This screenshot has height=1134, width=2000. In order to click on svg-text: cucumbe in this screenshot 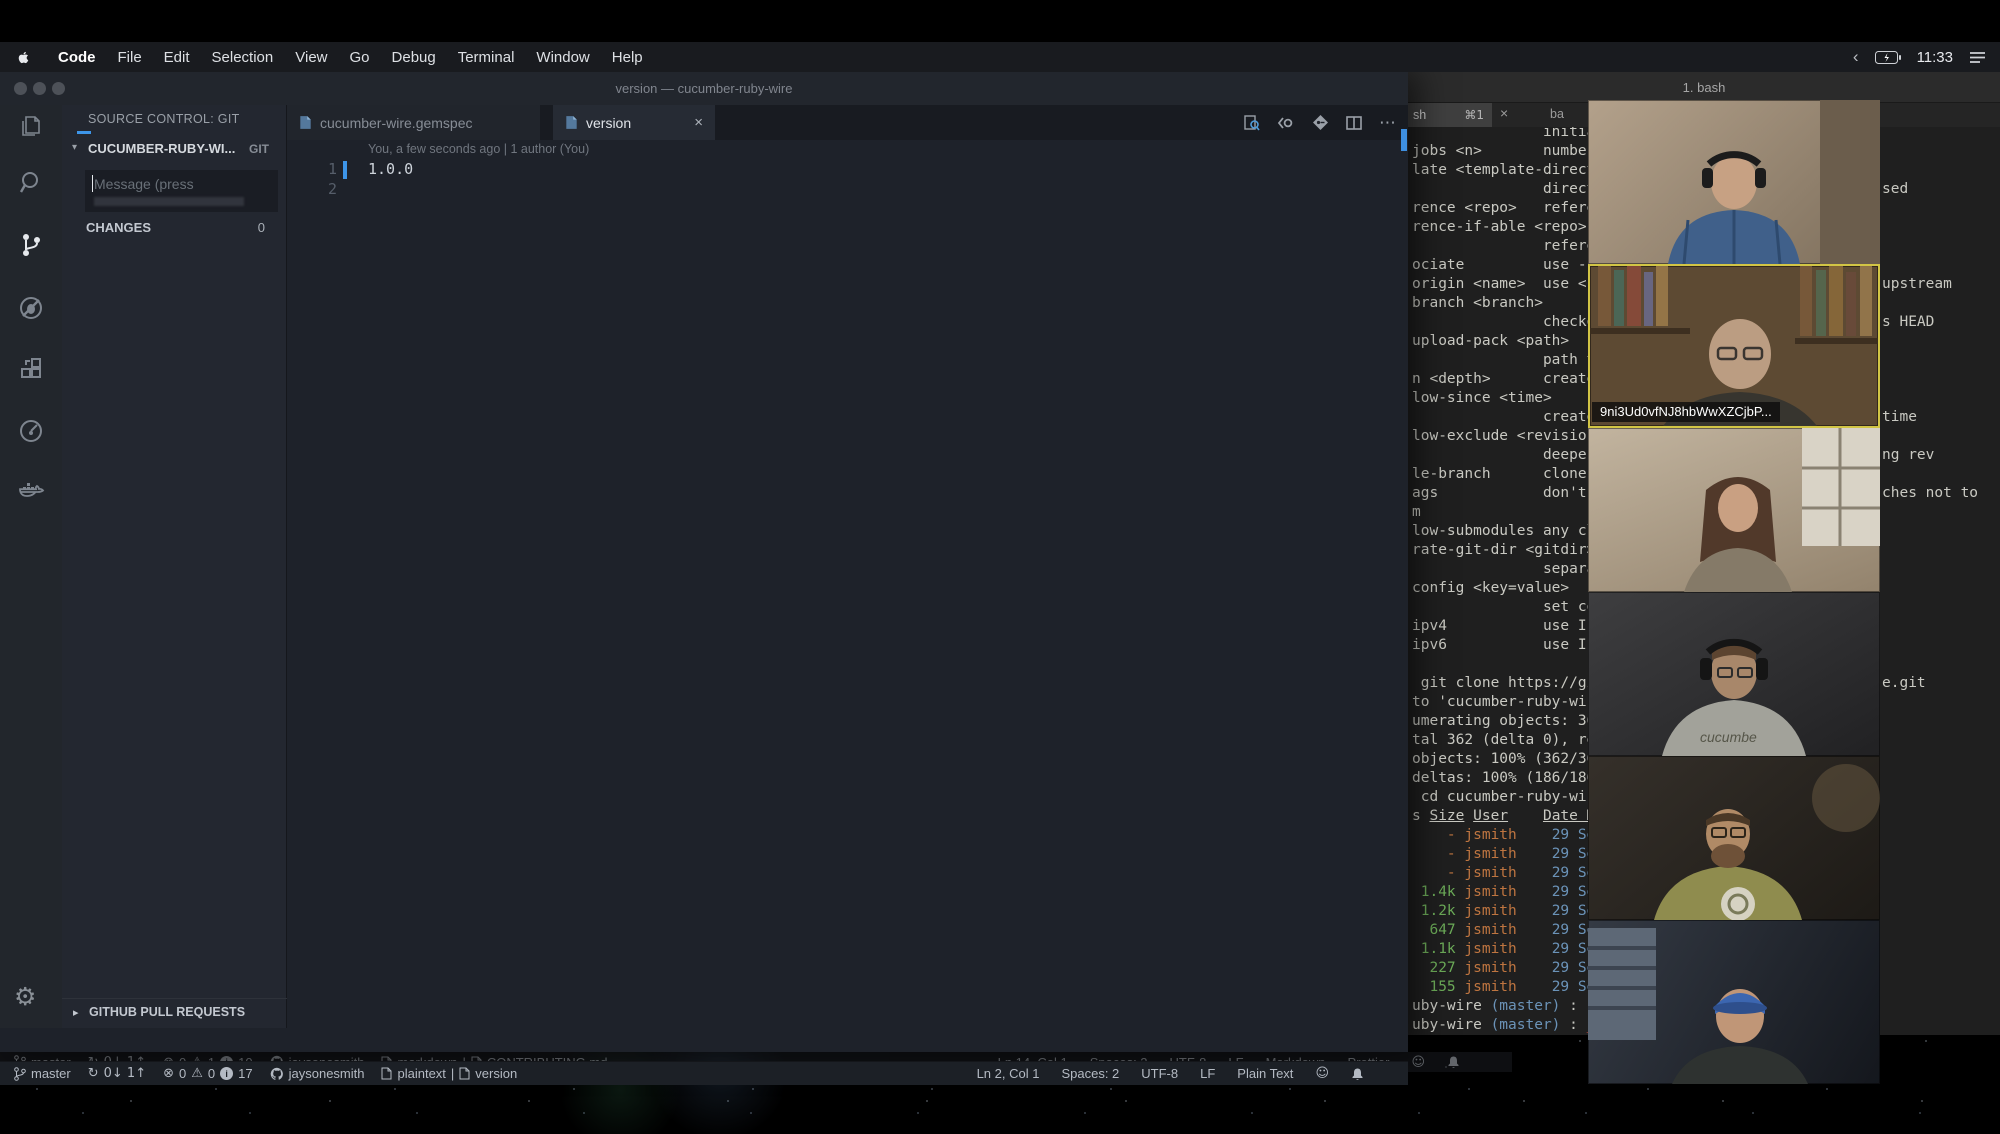, I will do `click(1728, 737)`.